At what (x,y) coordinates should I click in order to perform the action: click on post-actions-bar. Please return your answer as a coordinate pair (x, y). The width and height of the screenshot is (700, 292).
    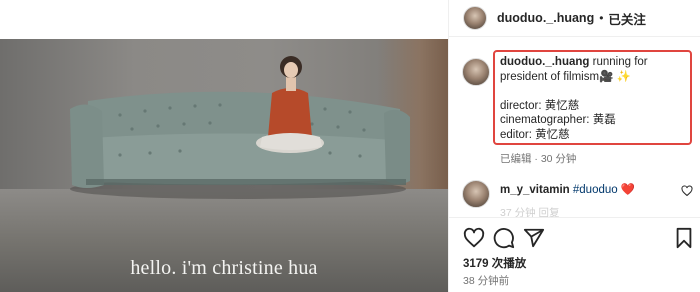
    Looking at the image, I should click on (574, 236).